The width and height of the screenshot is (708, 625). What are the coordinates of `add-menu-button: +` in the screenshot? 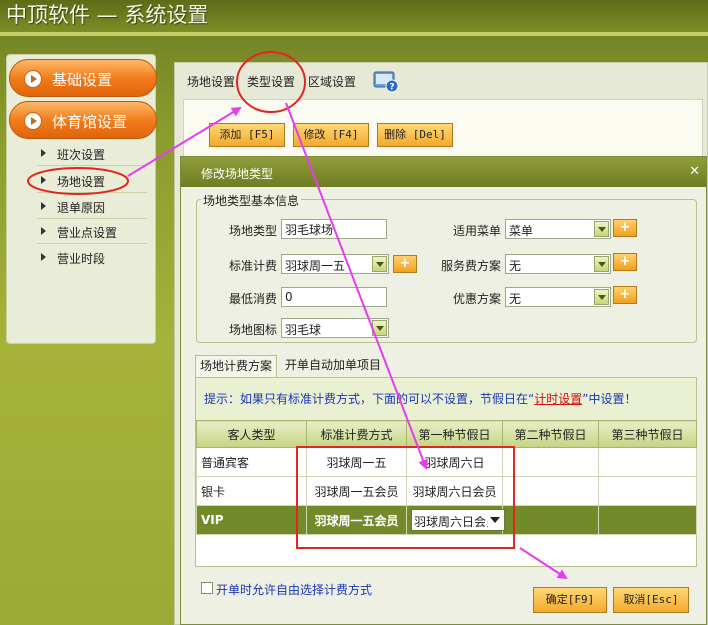 It's located at (625, 228).